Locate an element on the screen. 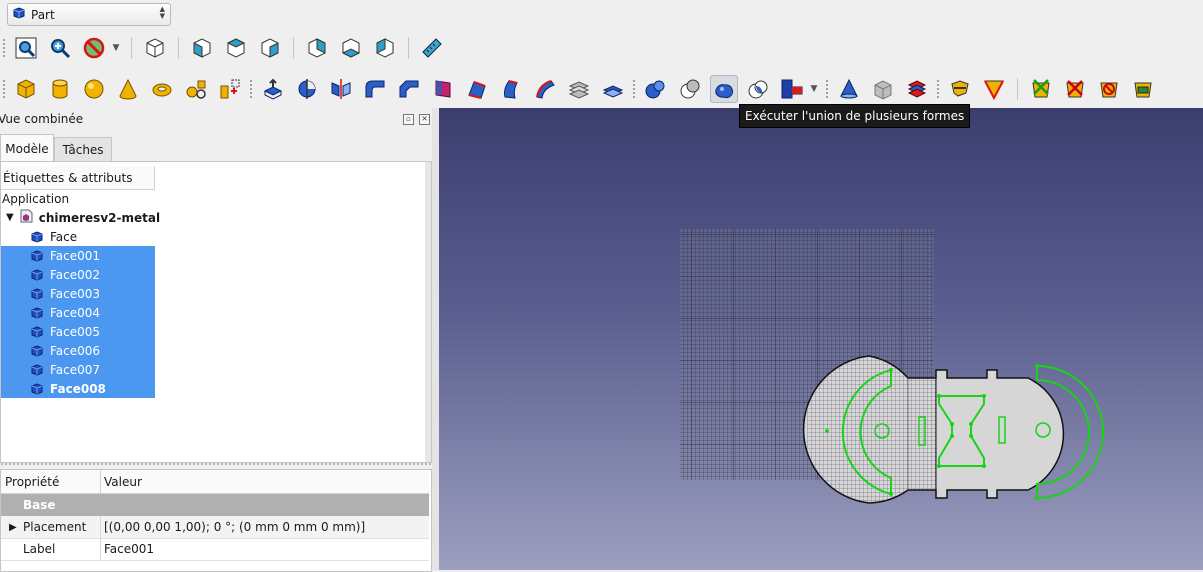 Image resolution: width=1203 pixels, height=572 pixels. float-panel-icon: ▫ is located at coordinates (408, 119).